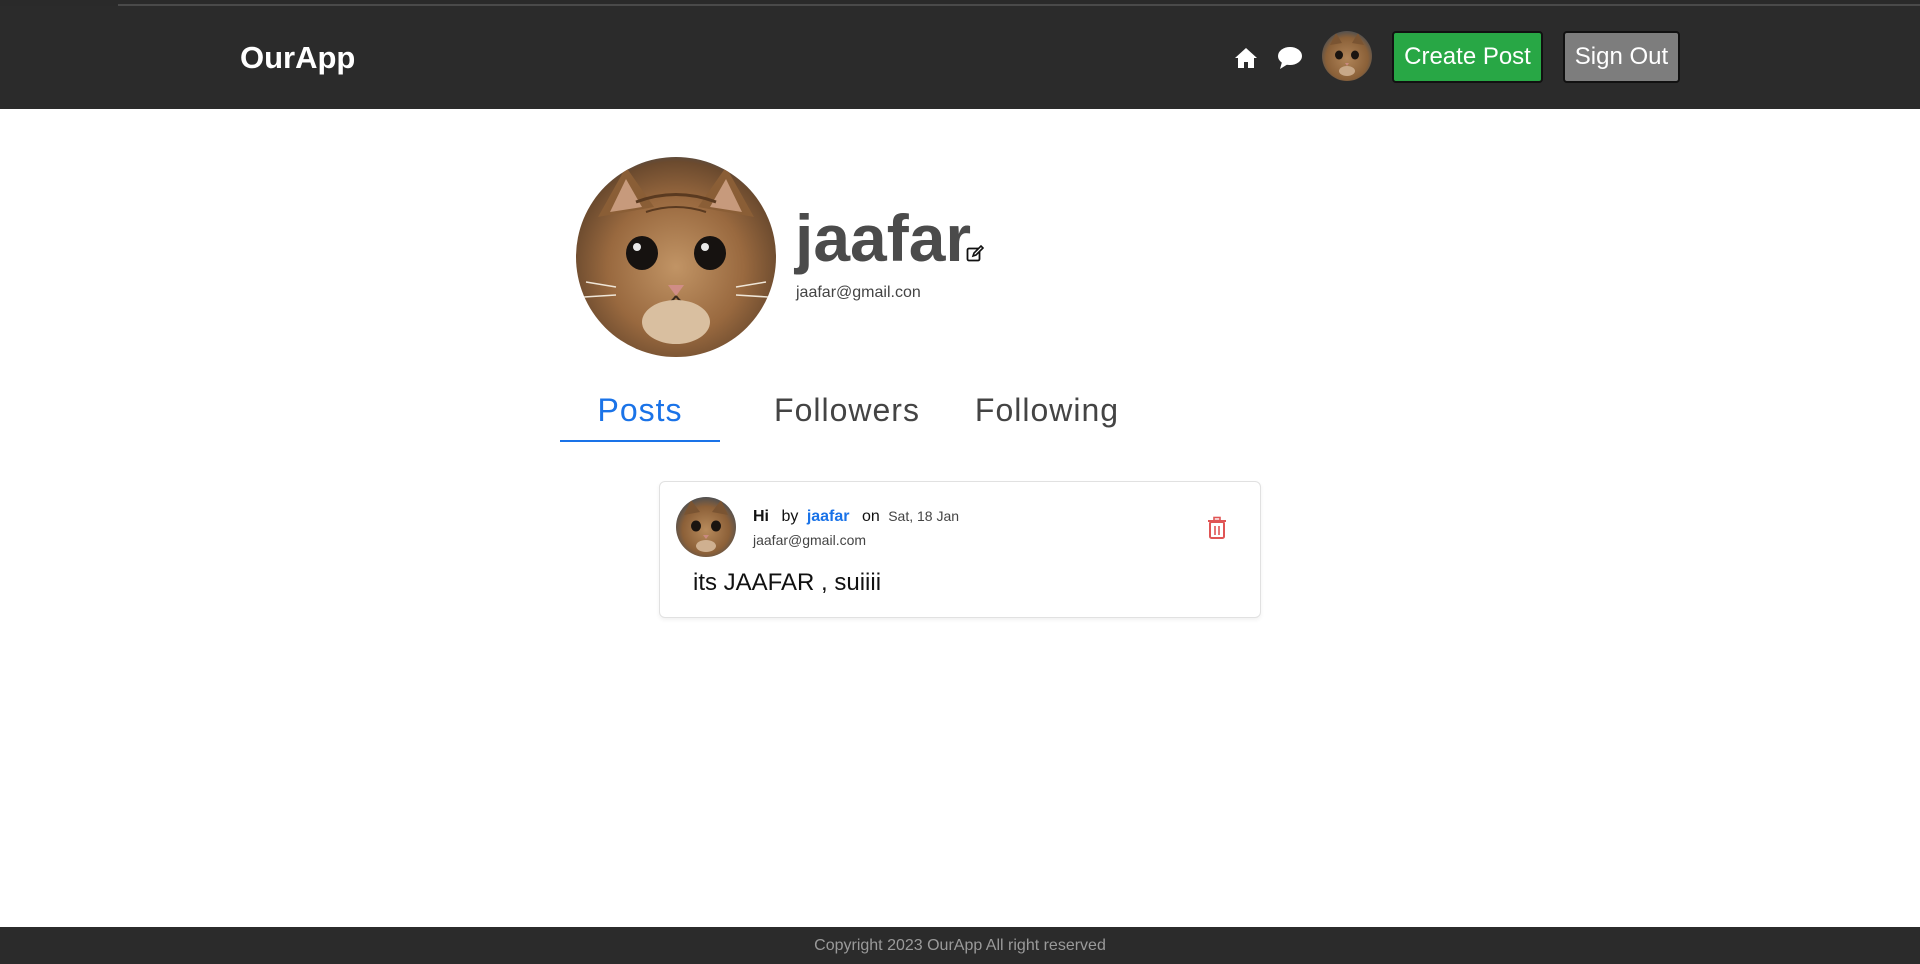 The width and height of the screenshot is (1920, 964). Describe the element at coordinates (706, 527) in the screenshot. I see `post-author-avatar` at that location.